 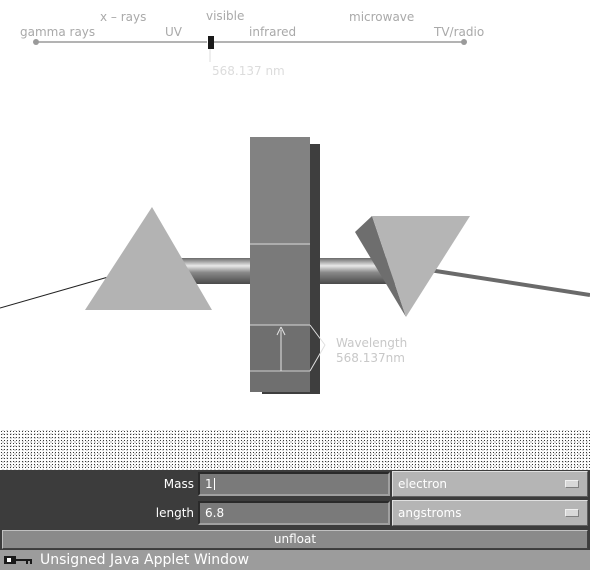 I want to click on stippled-floor, so click(x=295, y=450).